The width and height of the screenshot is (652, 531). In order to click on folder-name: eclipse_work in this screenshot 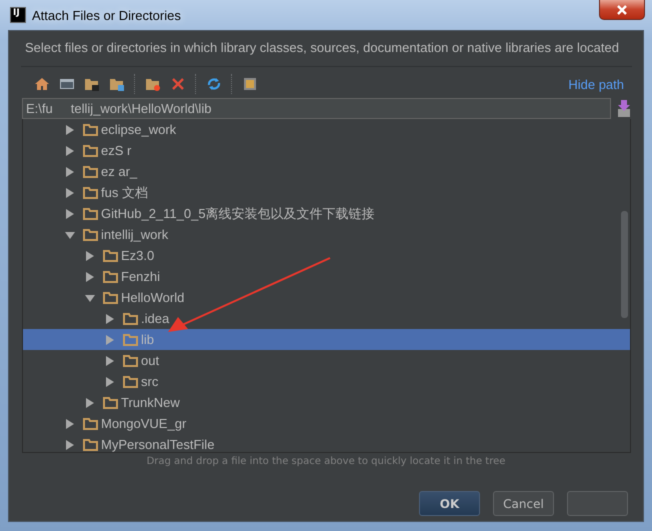, I will do `click(138, 129)`.